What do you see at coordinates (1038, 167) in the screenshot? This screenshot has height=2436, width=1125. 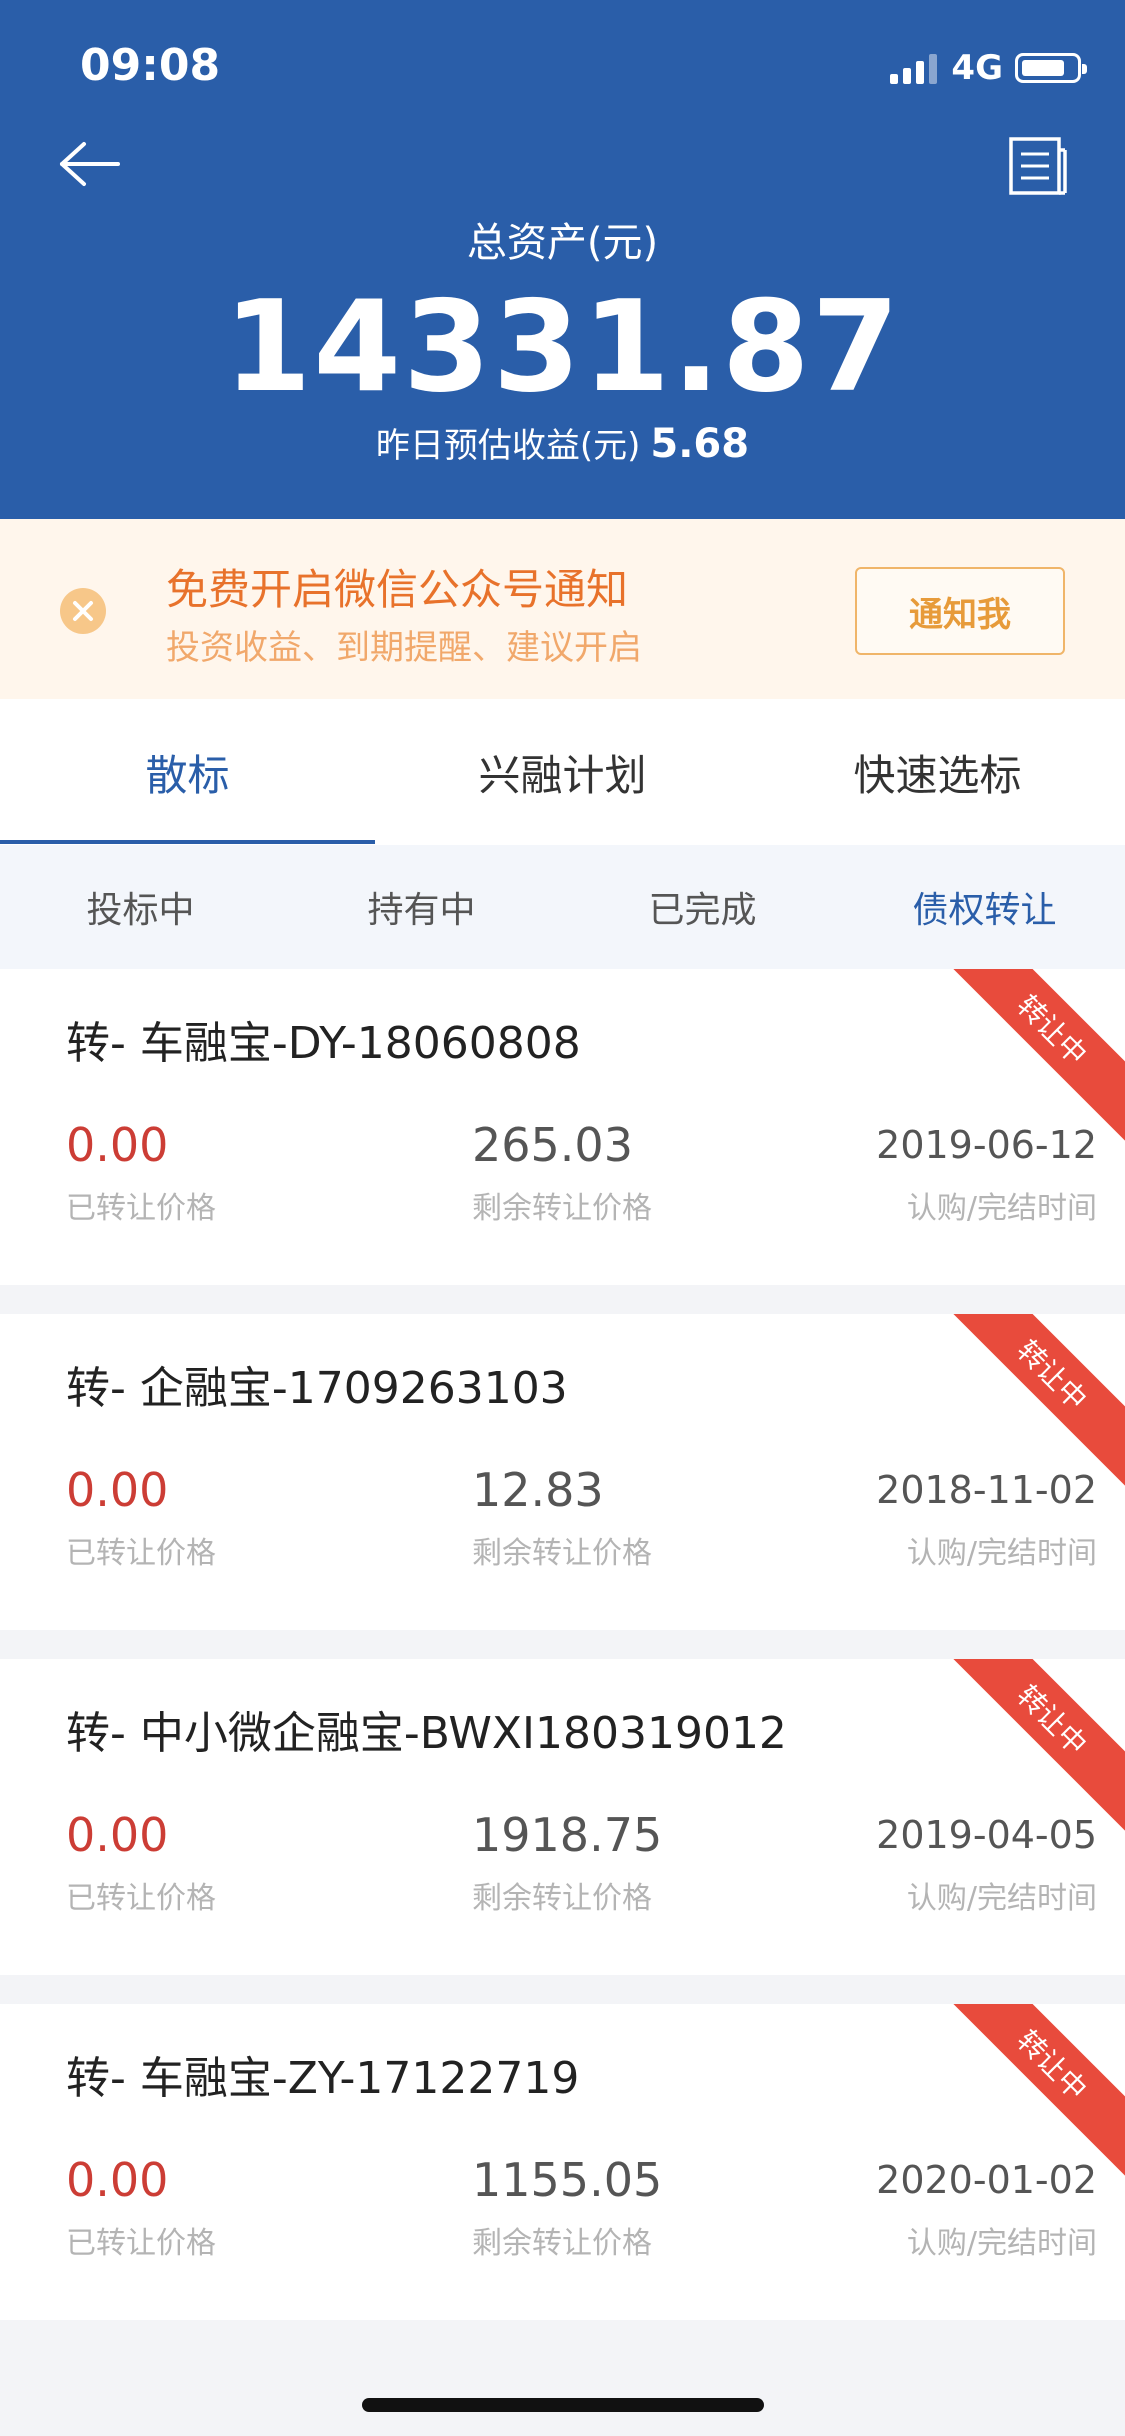 I see `statement-document-icon` at bounding box center [1038, 167].